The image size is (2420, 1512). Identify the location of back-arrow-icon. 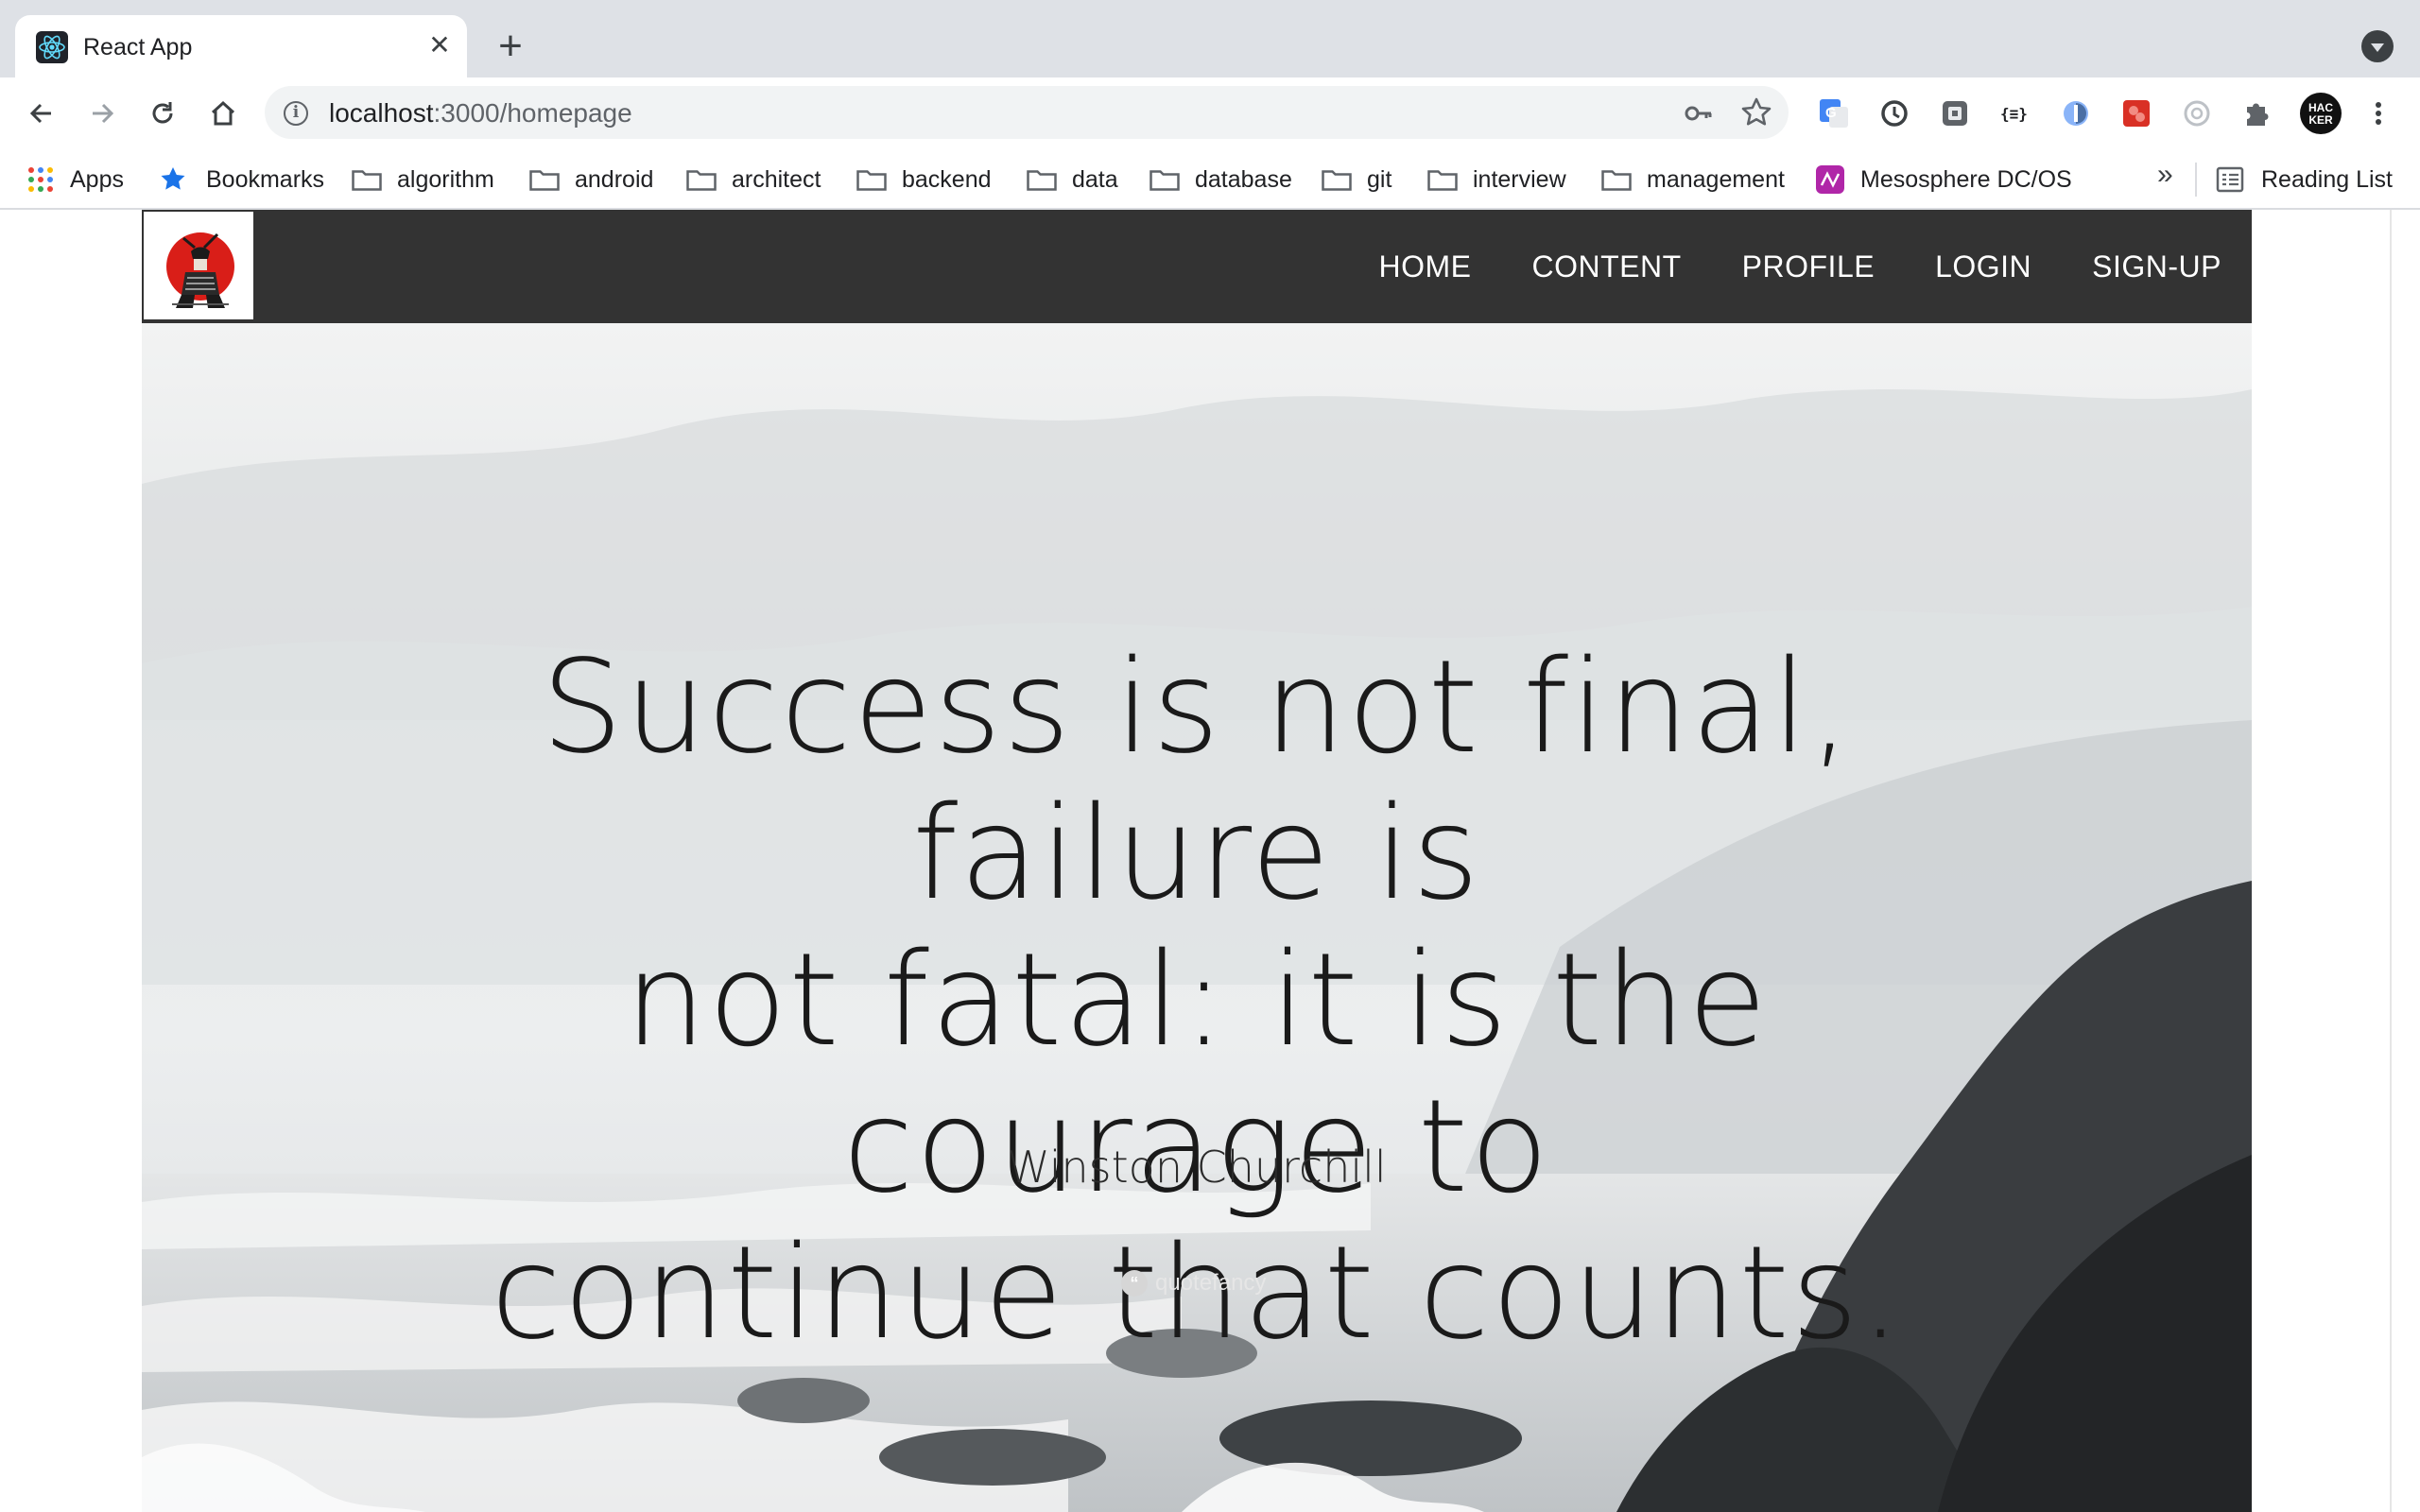
(40, 113).